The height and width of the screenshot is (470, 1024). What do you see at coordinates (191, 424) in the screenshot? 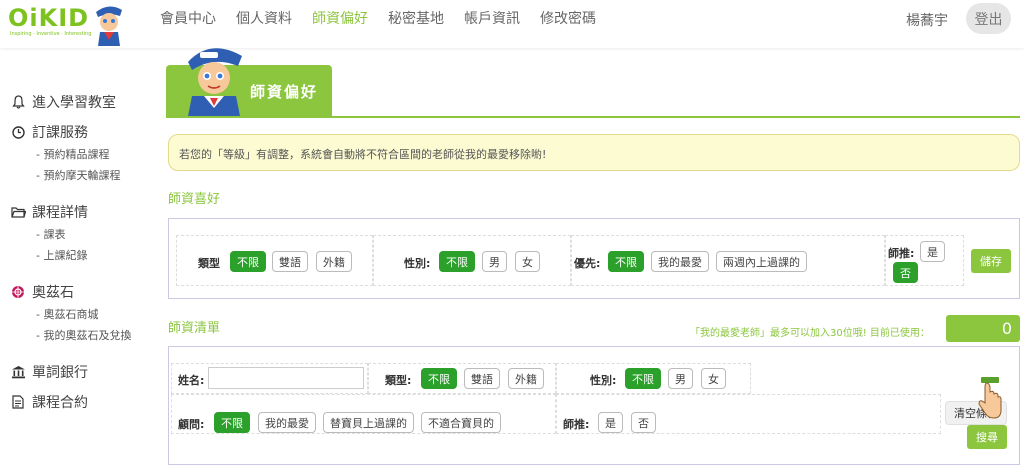
I see `advisor-label: 顧問:` at bounding box center [191, 424].